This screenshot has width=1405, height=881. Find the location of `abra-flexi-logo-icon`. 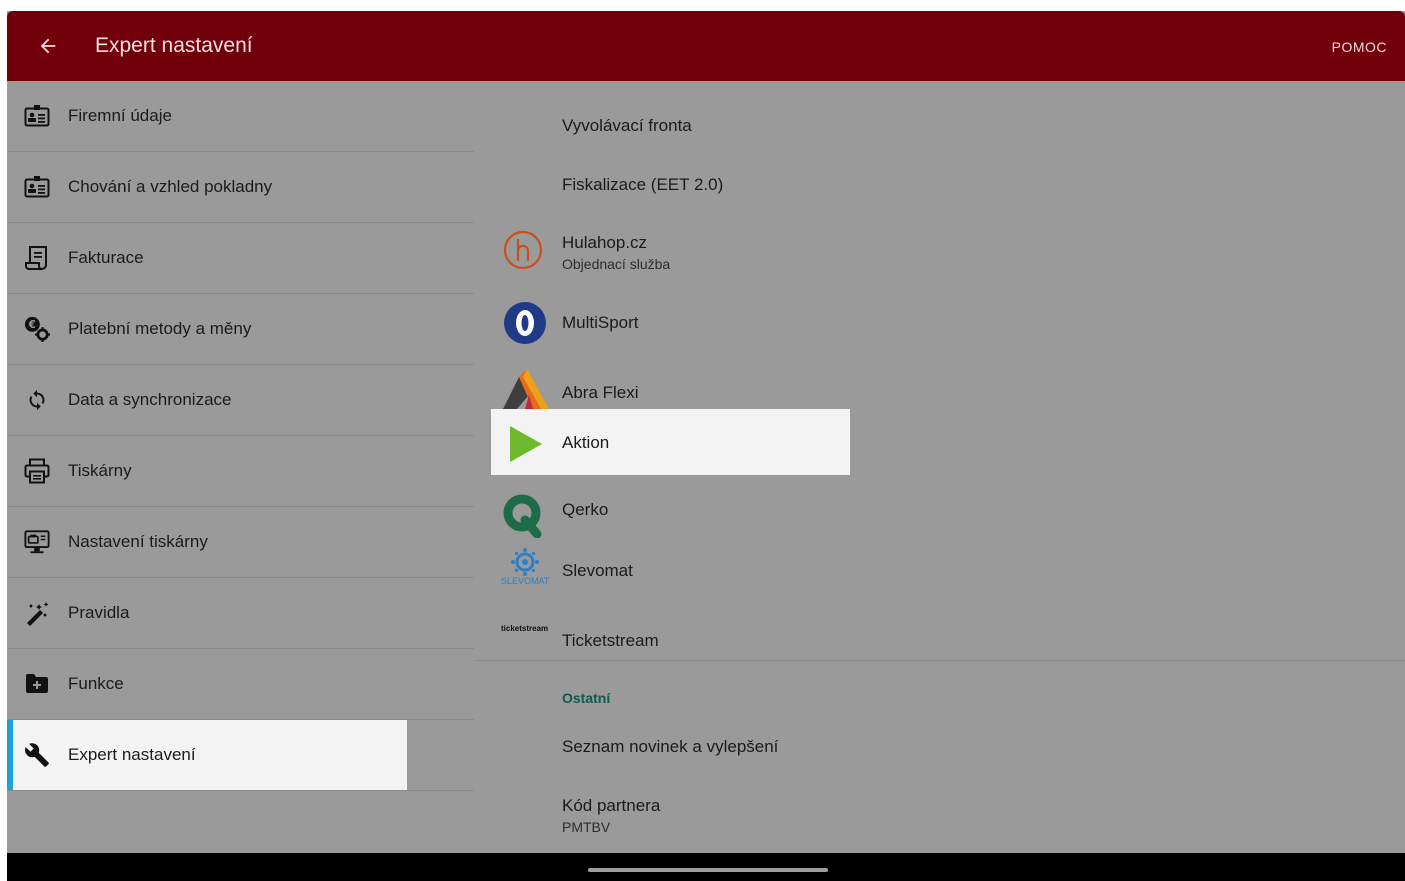

abra-flexi-logo-icon is located at coordinates (526, 389).